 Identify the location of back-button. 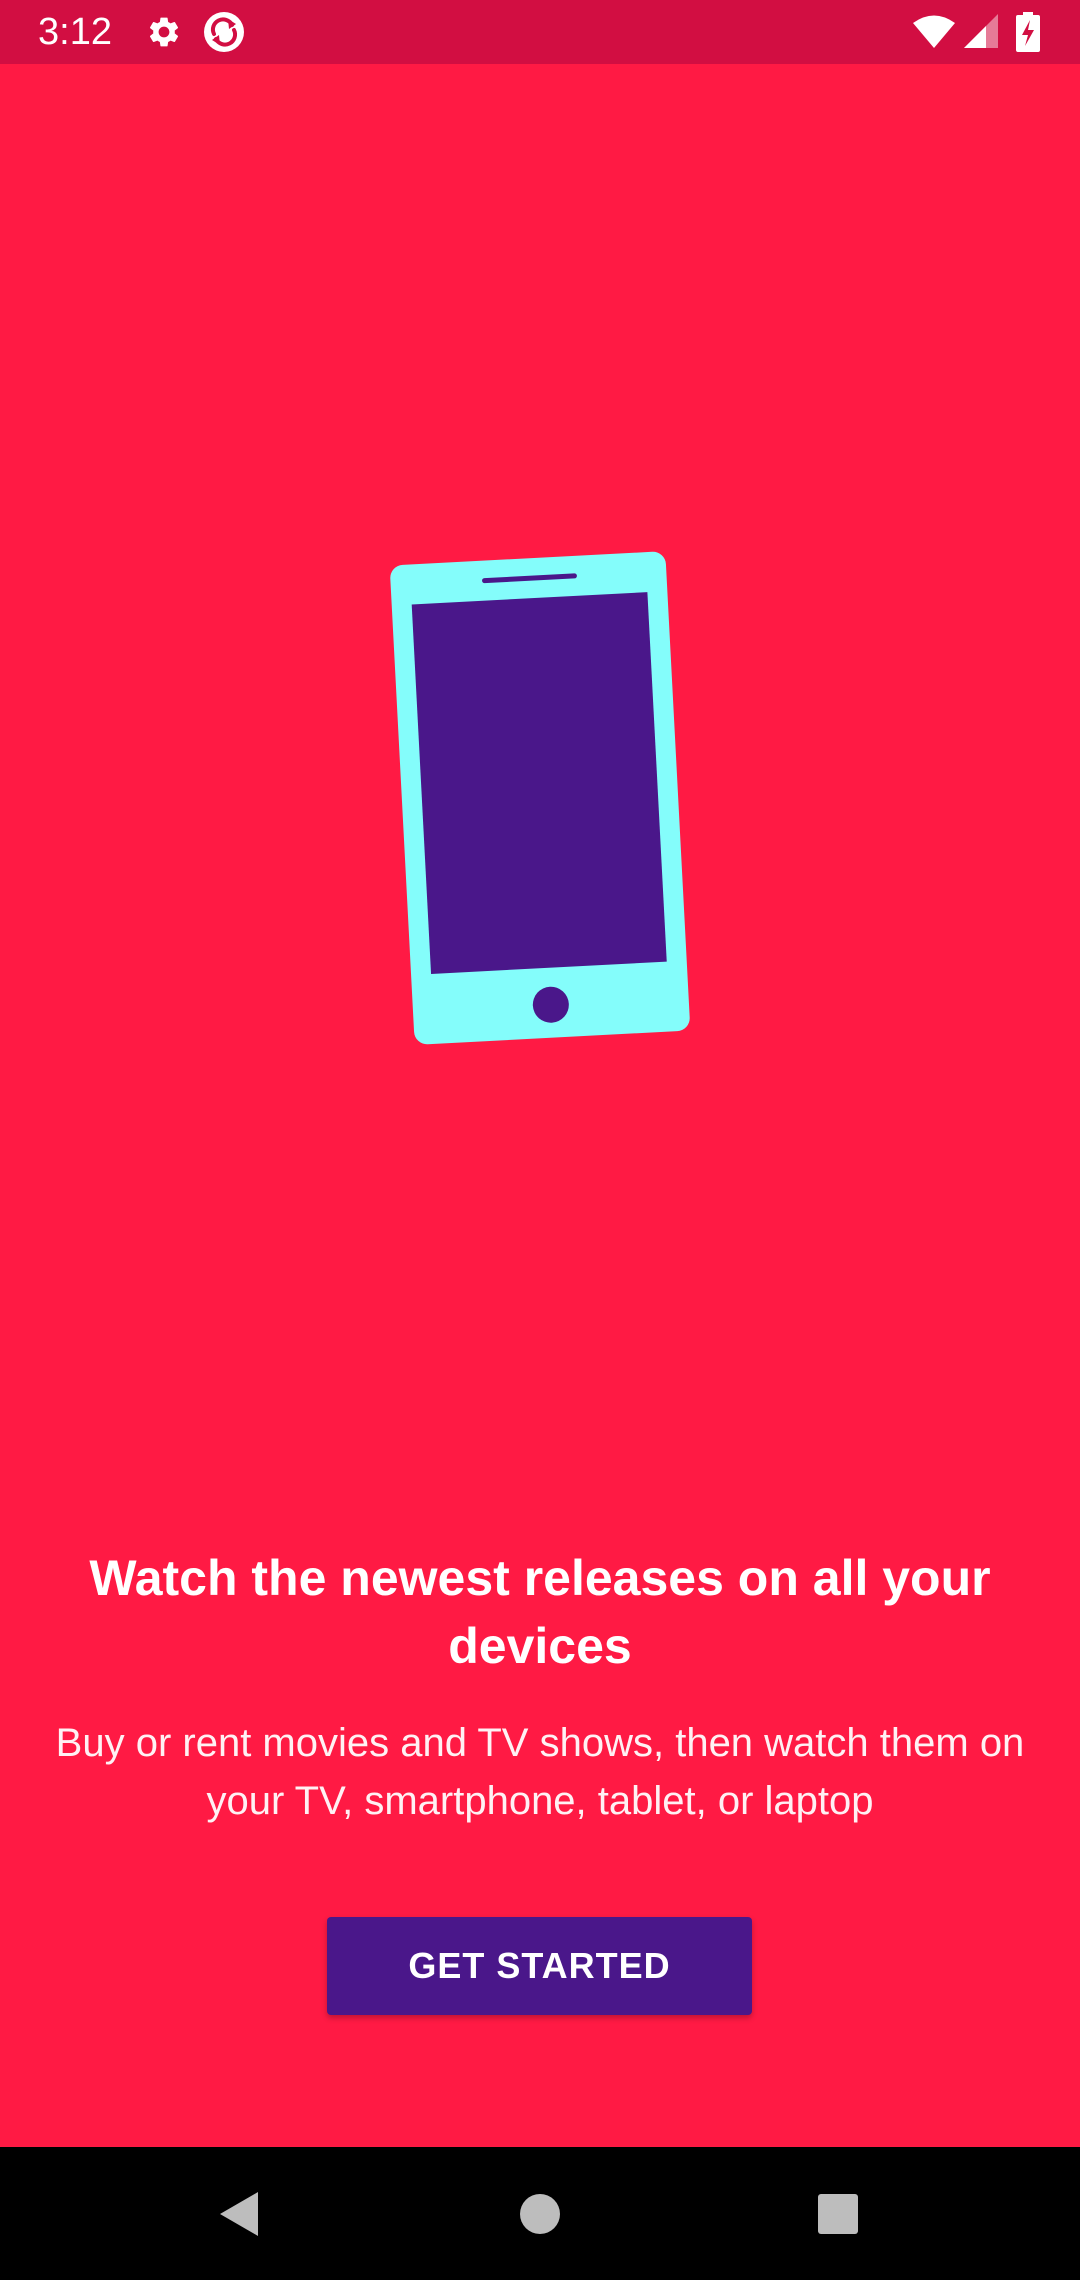
(240, 2213).